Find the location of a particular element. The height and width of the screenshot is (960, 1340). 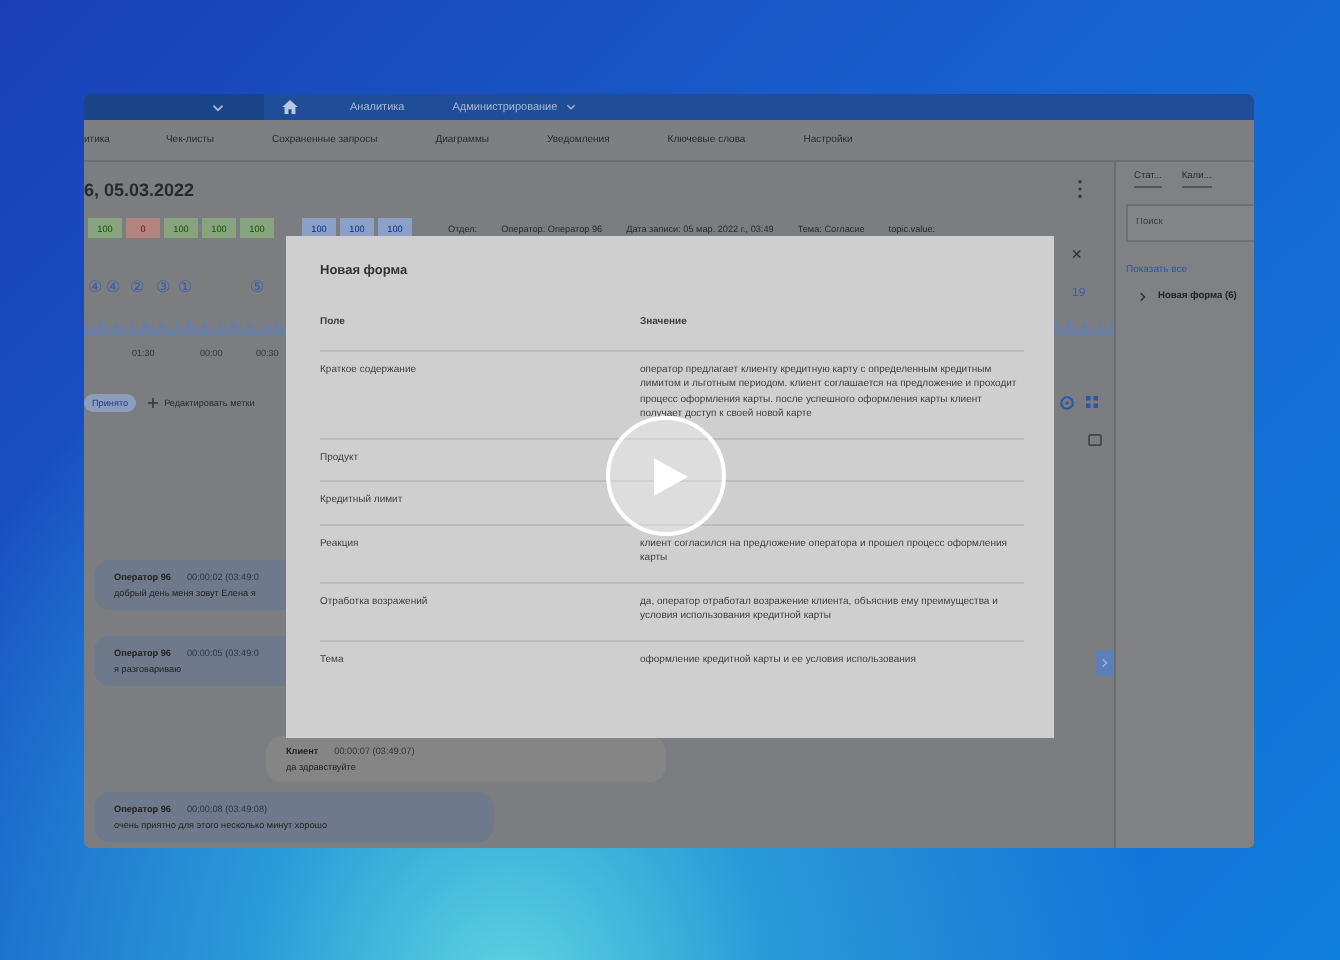

chevron-right-icon is located at coordinates (1105, 663).